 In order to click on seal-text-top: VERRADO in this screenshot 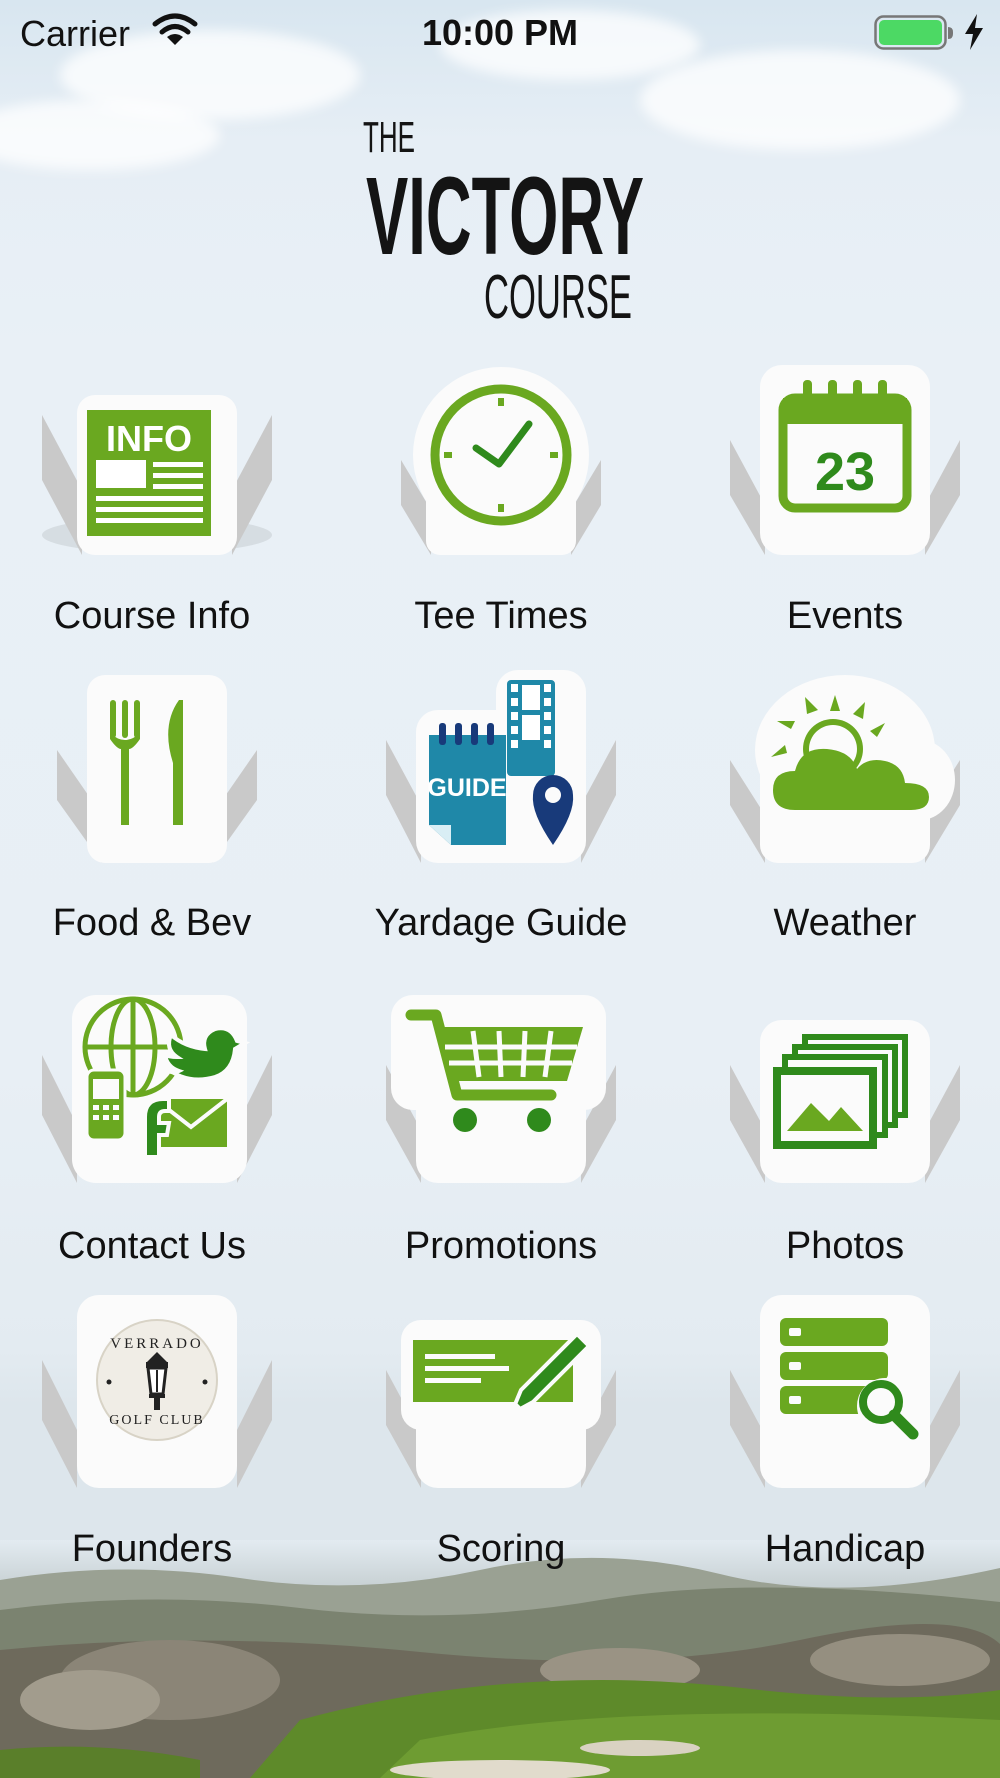, I will do `click(157, 1344)`.